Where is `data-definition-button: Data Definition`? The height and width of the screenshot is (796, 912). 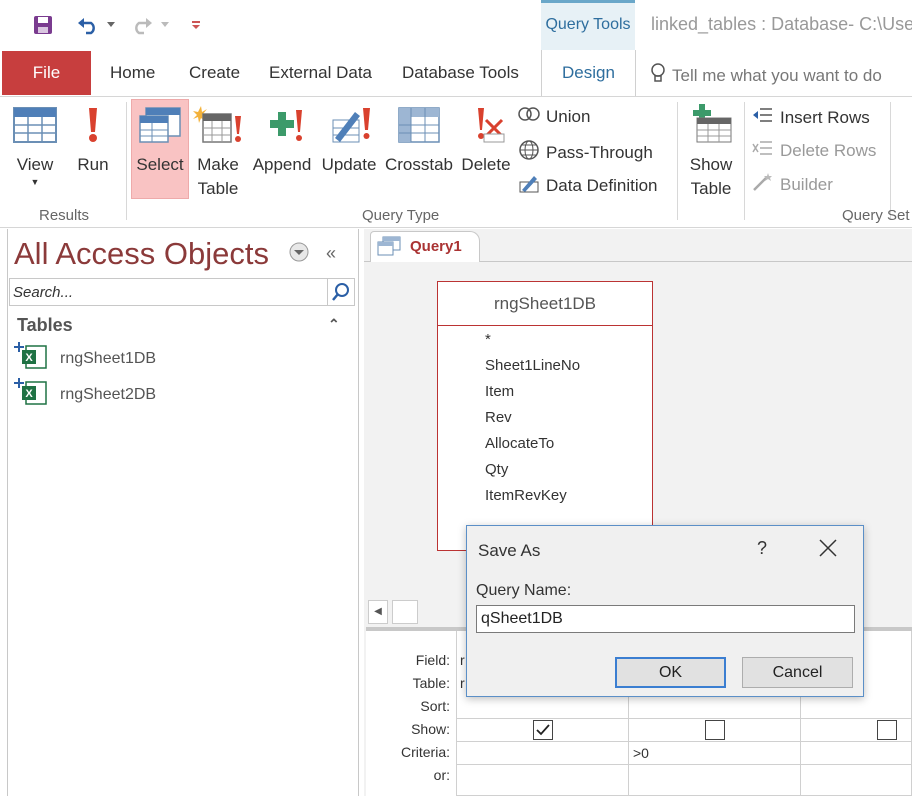 data-definition-button: Data Definition is located at coordinates (588, 185).